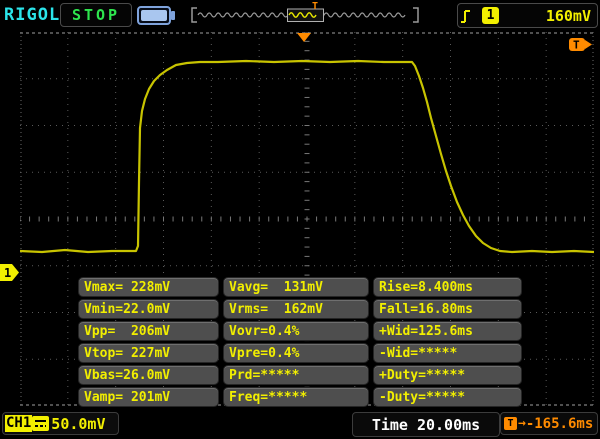 This screenshot has height=439, width=600. Describe the element at coordinates (522, 423) in the screenshot. I see `offset-arrow-icon: →` at that location.